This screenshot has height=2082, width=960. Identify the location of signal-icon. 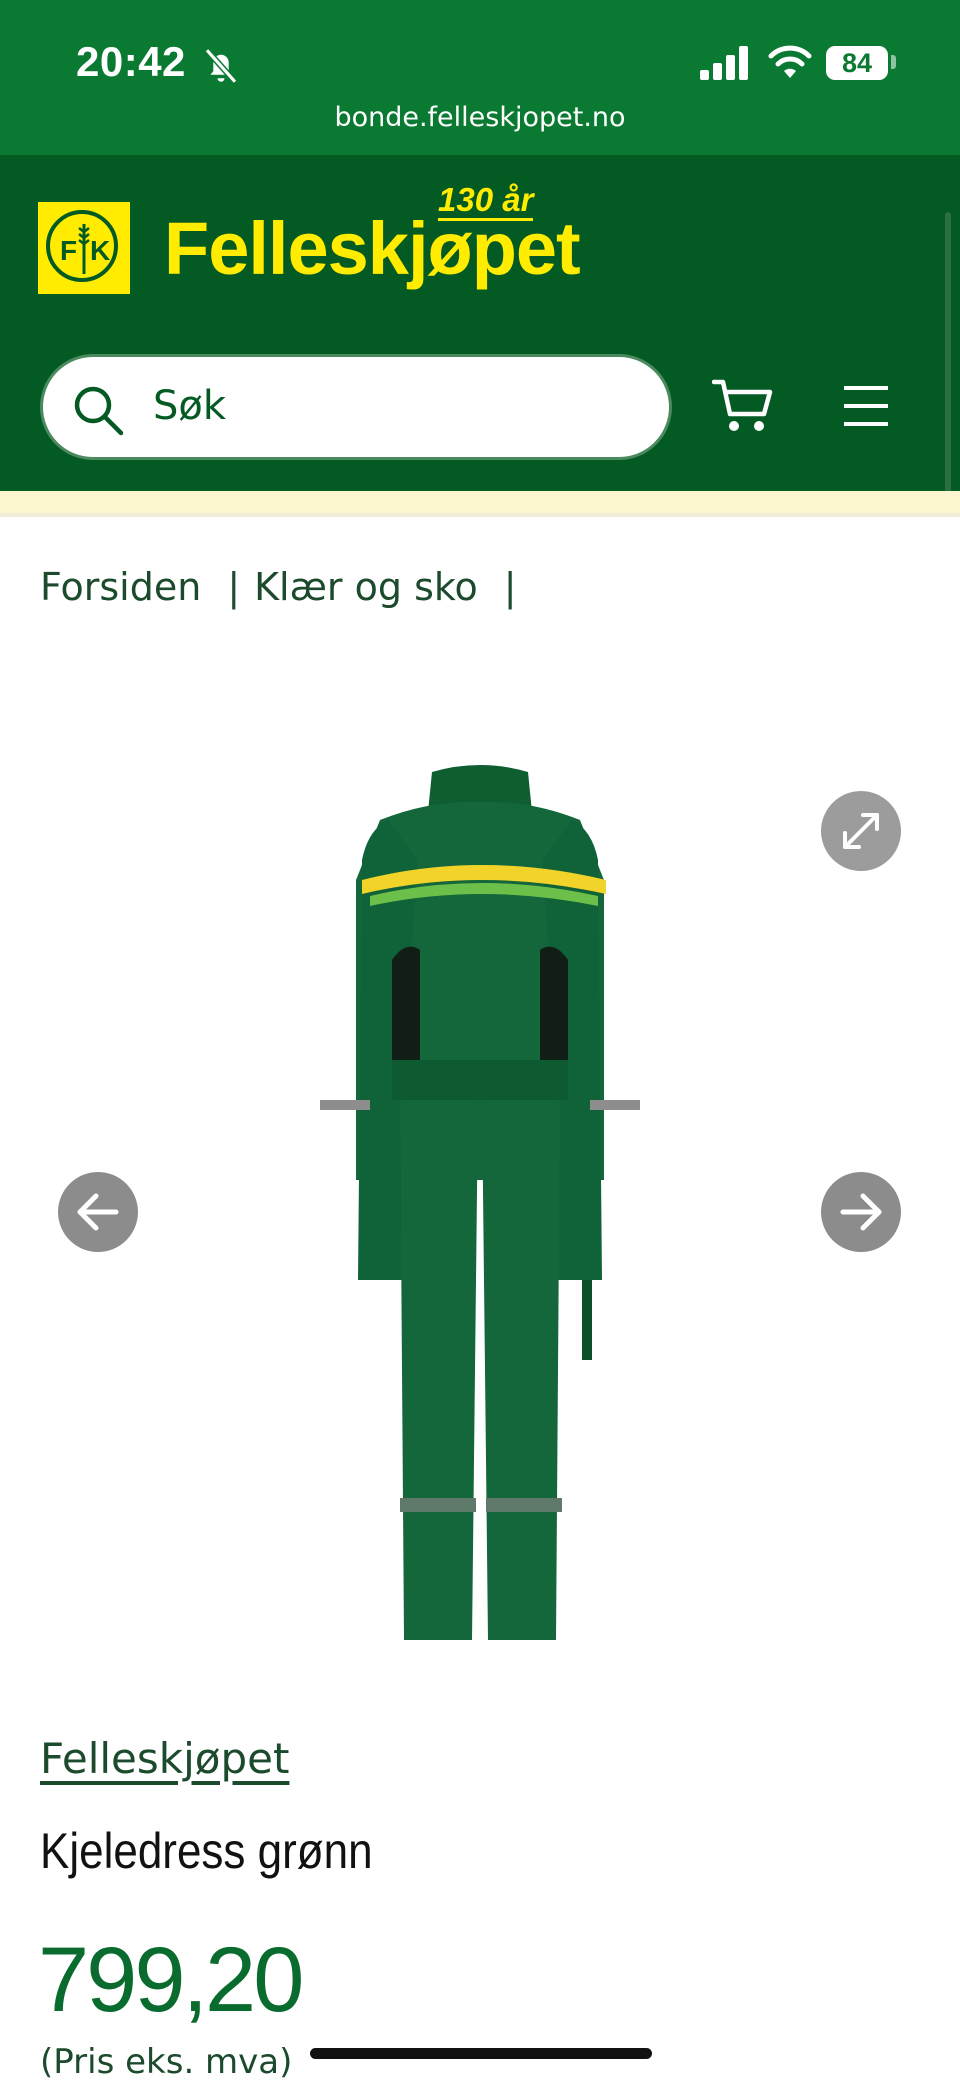
(724, 63).